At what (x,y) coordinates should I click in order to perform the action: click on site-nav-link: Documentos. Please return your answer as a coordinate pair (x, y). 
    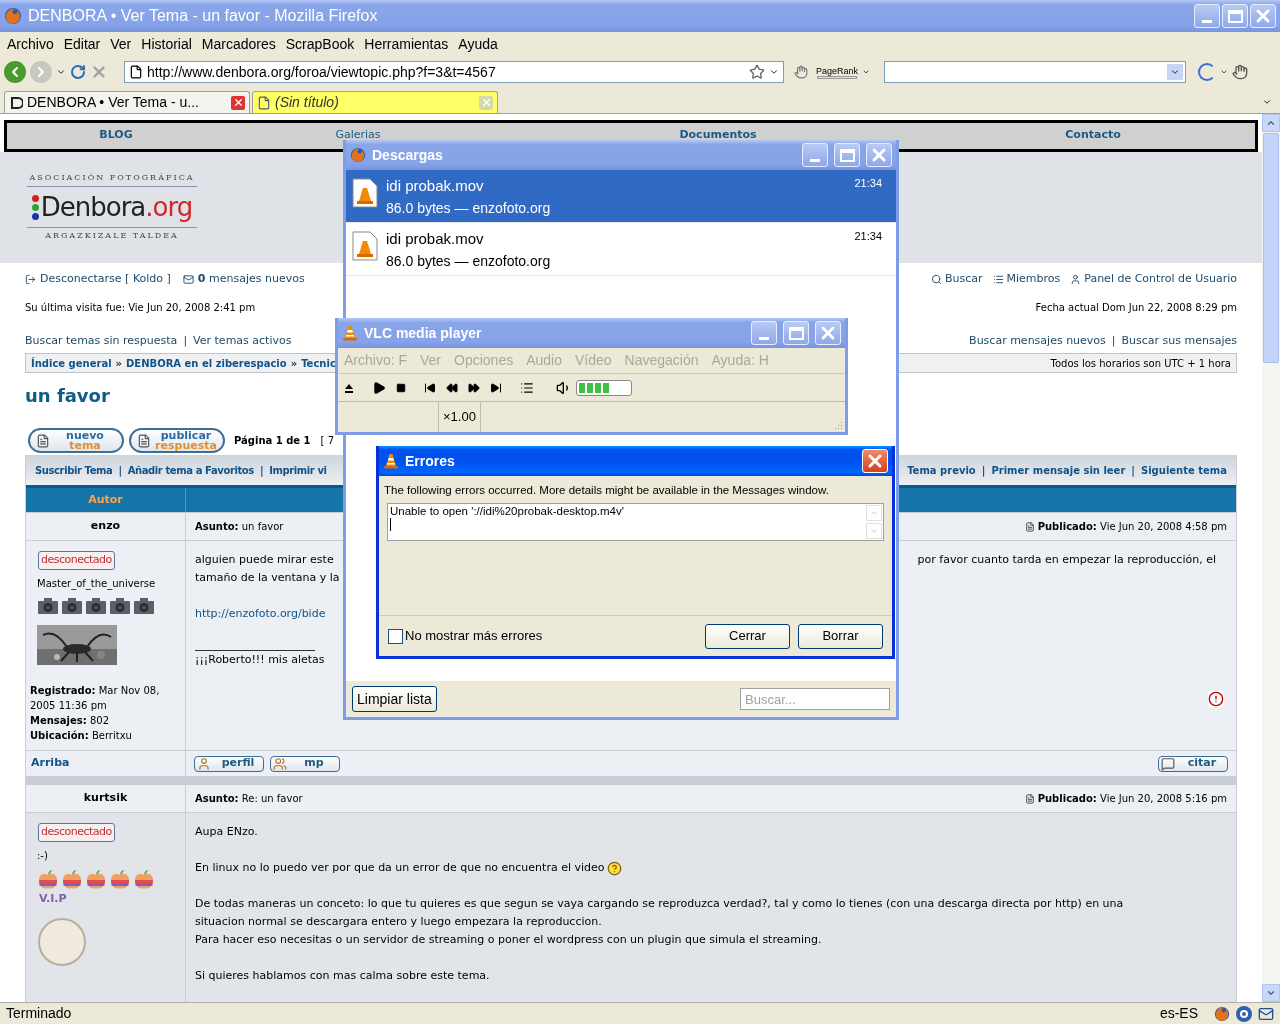
    Looking at the image, I should click on (718, 135).